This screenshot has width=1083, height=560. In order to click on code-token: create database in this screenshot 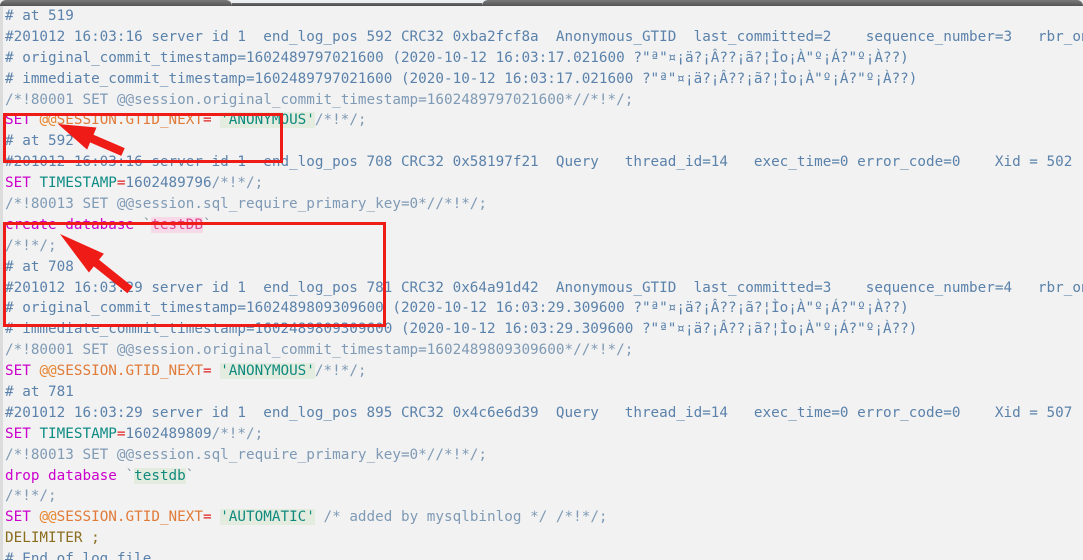, I will do `click(74, 224)`.